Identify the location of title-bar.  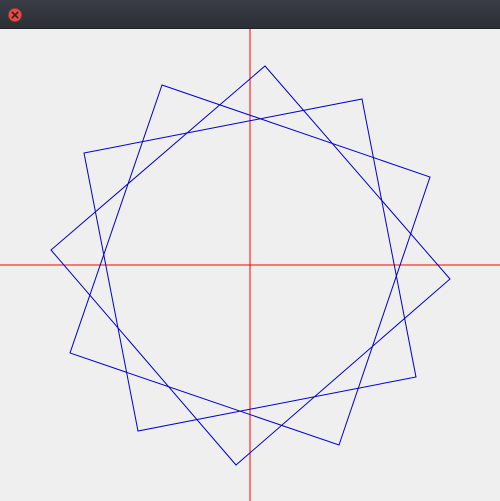
(250, 14).